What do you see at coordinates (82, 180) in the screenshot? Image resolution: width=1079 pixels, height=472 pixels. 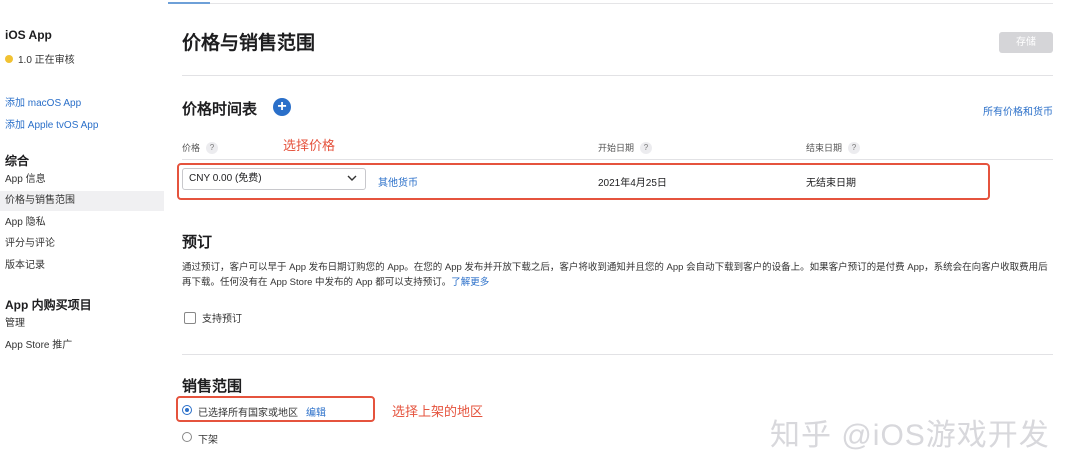 I see `sidebar-item-app-info: App 信息` at bounding box center [82, 180].